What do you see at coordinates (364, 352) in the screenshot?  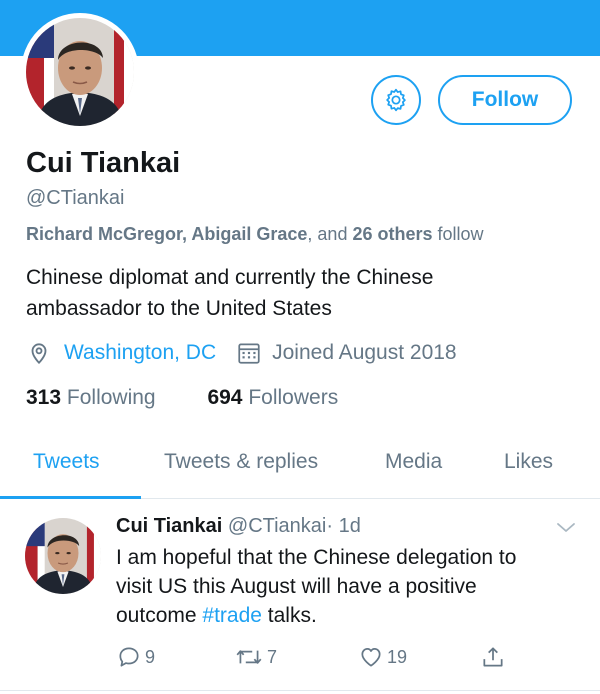 I see `profile-joined-date: Joined August 2018` at bounding box center [364, 352].